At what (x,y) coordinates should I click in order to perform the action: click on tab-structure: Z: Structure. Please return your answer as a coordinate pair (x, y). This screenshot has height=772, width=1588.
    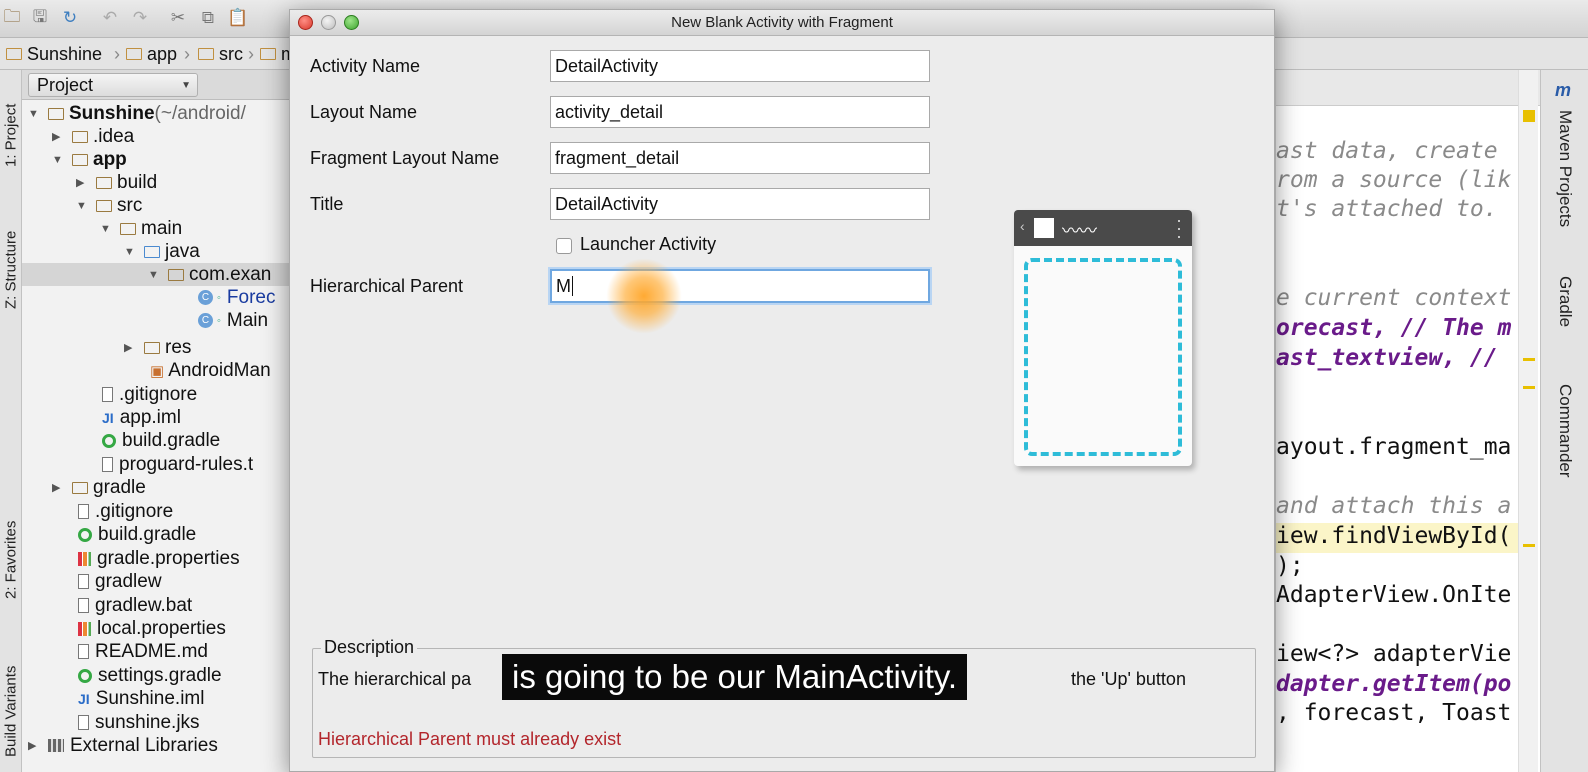
    Looking at the image, I should click on (11, 270).